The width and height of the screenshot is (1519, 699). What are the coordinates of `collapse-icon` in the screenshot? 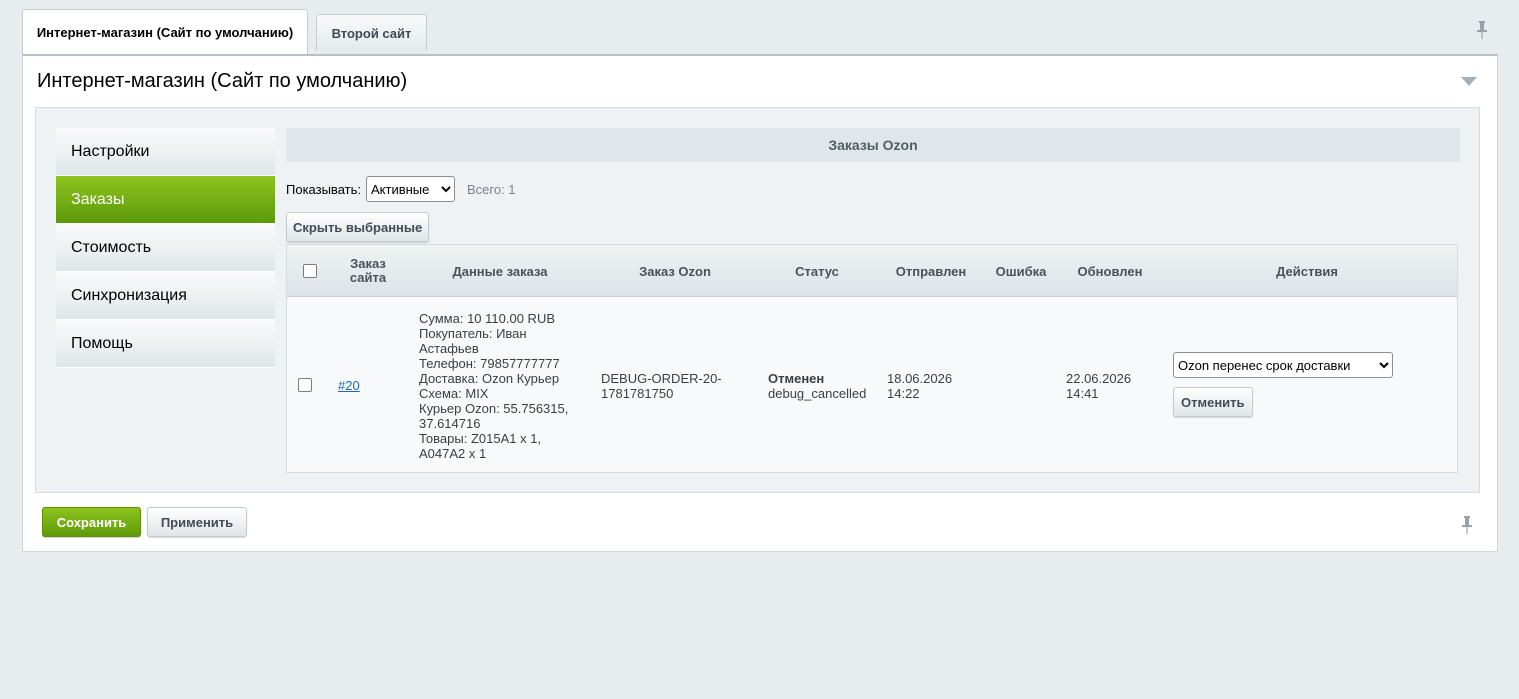 It's located at (1469, 81).